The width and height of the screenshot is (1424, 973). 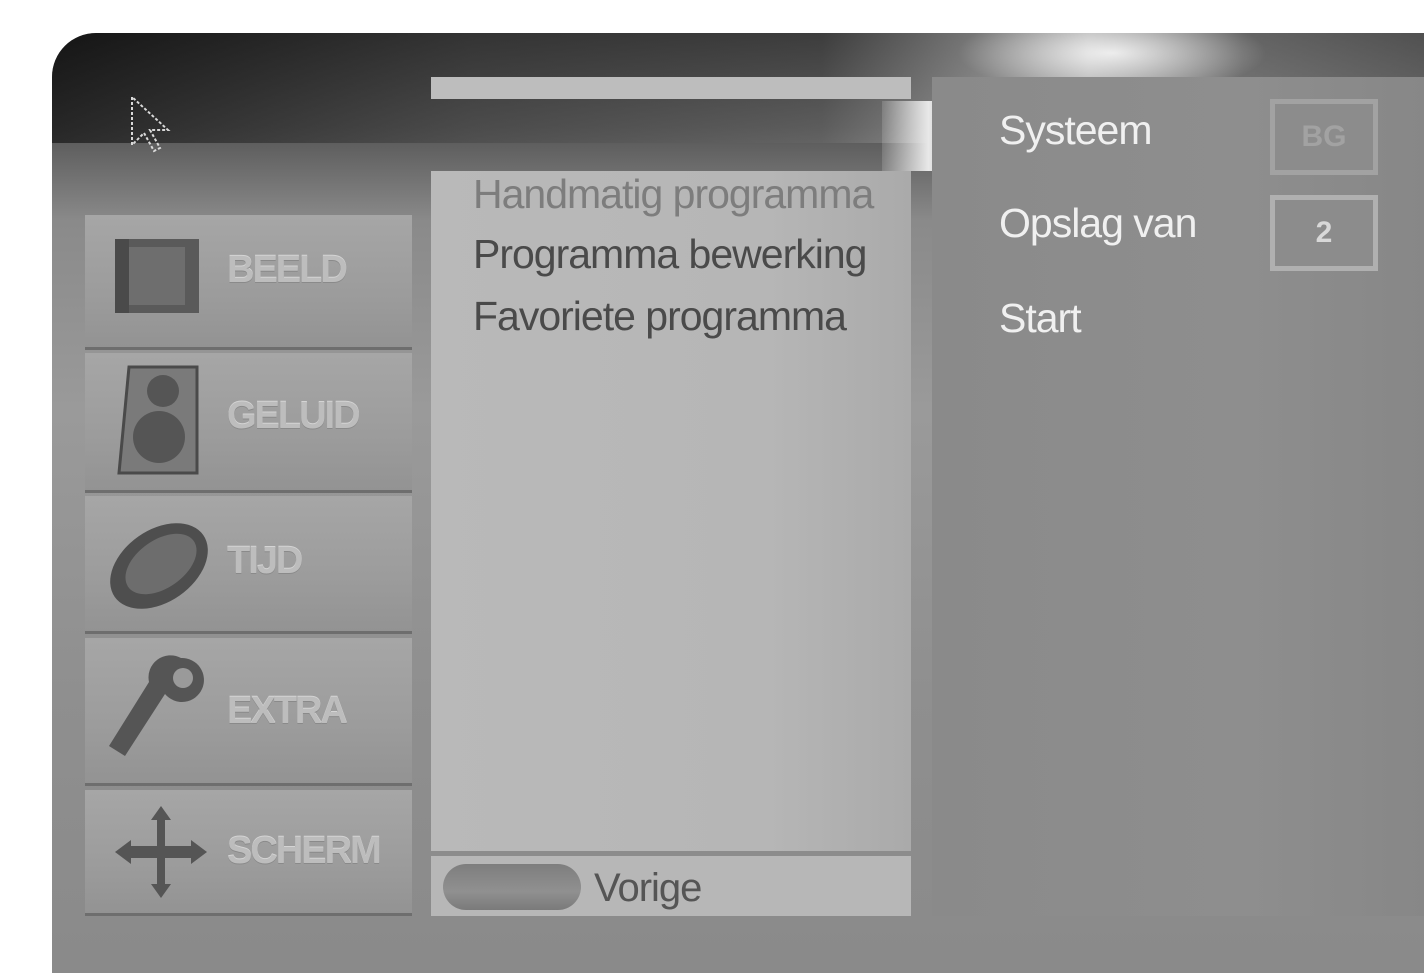 What do you see at coordinates (671, 88) in the screenshot?
I see `submenu-header-bar` at bounding box center [671, 88].